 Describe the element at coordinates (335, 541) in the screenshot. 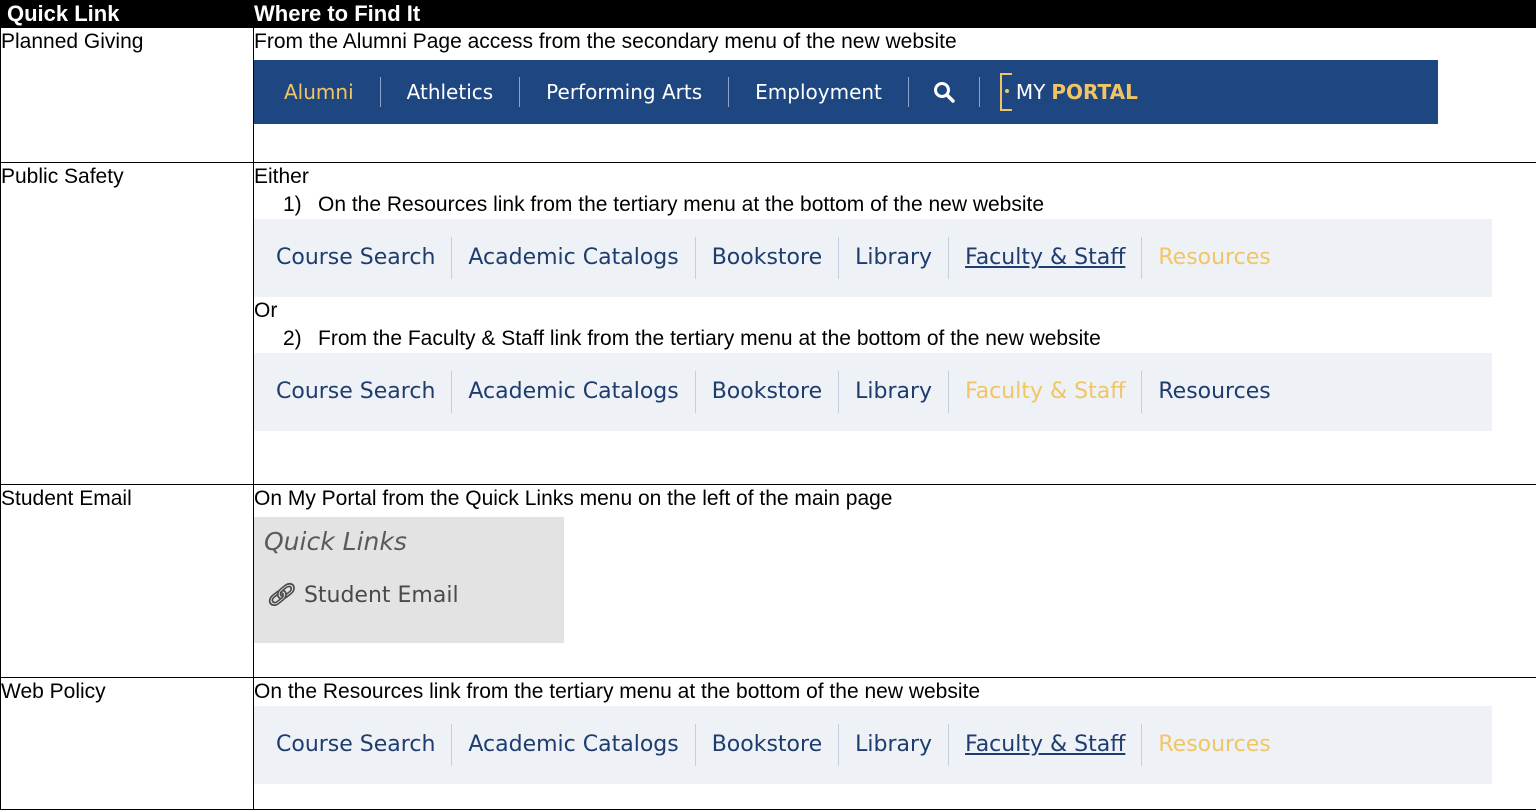

I see `quick-links-title: Quick Links` at that location.